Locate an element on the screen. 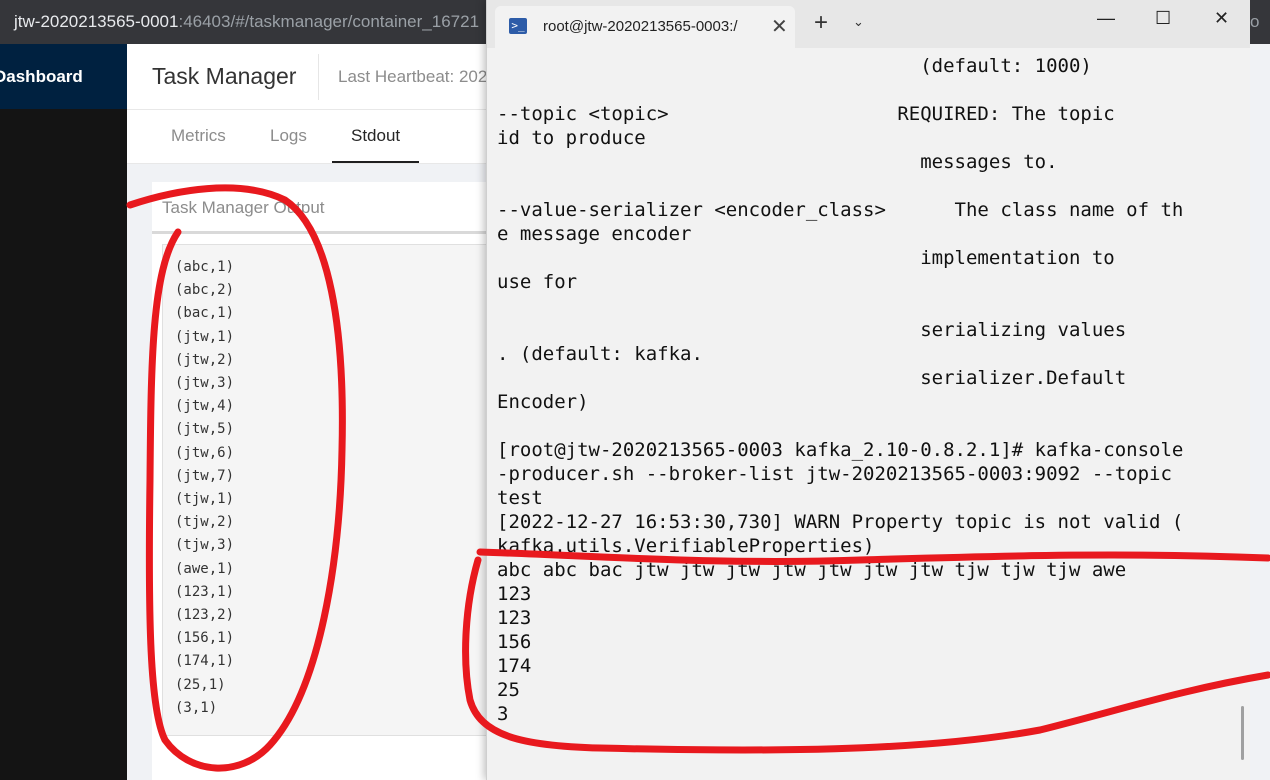 The image size is (1270, 780). stdout-line: (abc,2) is located at coordinates (205, 290).